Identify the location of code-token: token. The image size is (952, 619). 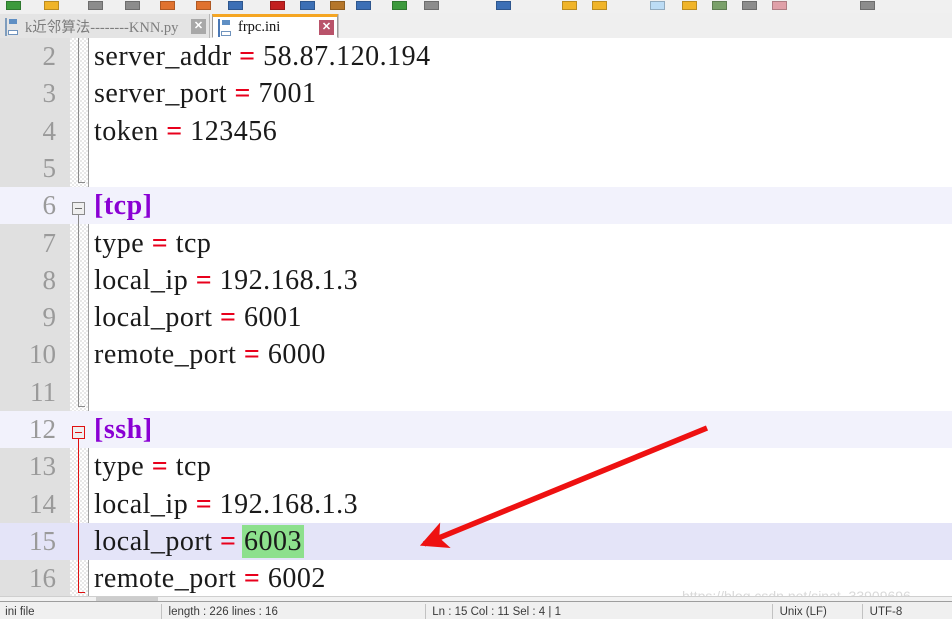
(130, 131).